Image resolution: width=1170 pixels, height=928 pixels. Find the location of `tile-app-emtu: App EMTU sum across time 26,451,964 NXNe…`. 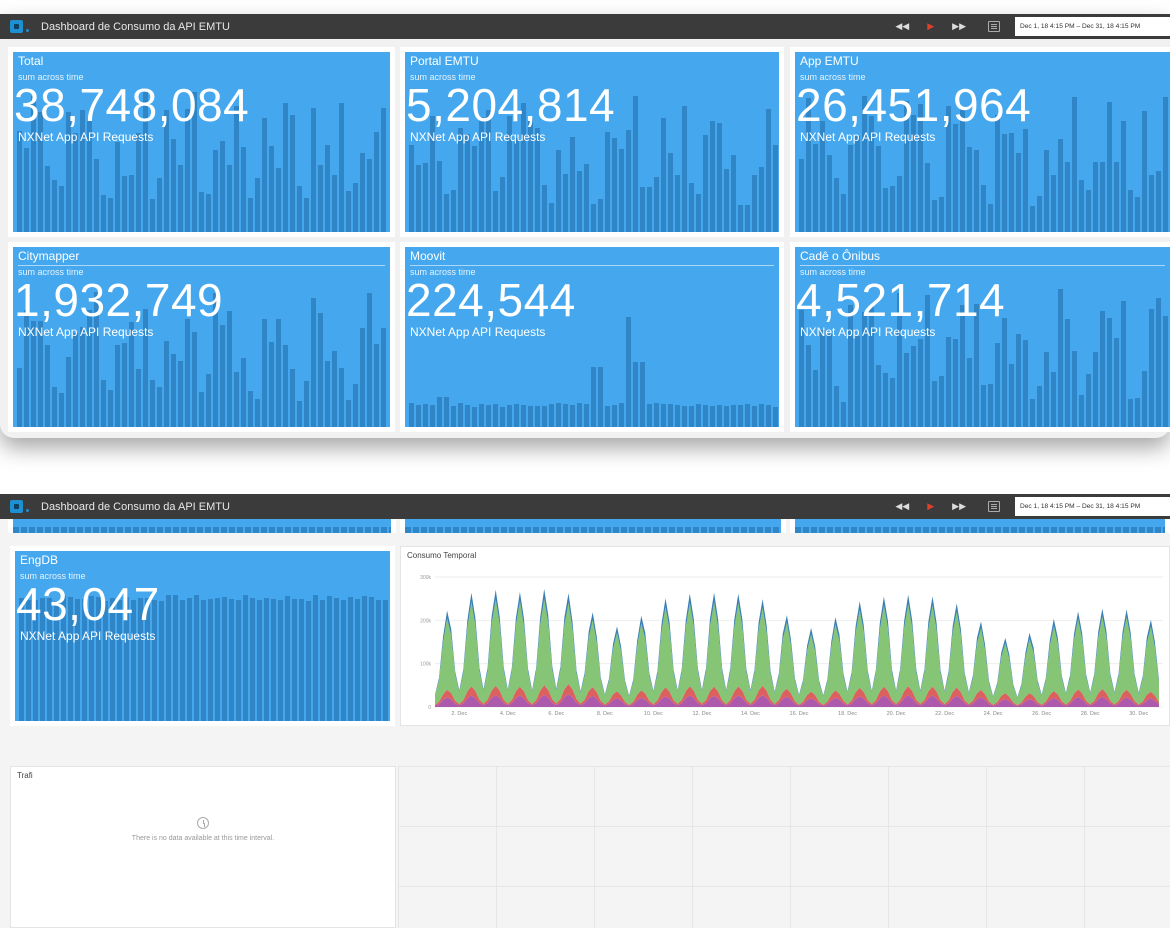

tile-app-emtu: App EMTU sum across time 26,451,964 NXNe… is located at coordinates (980, 142).